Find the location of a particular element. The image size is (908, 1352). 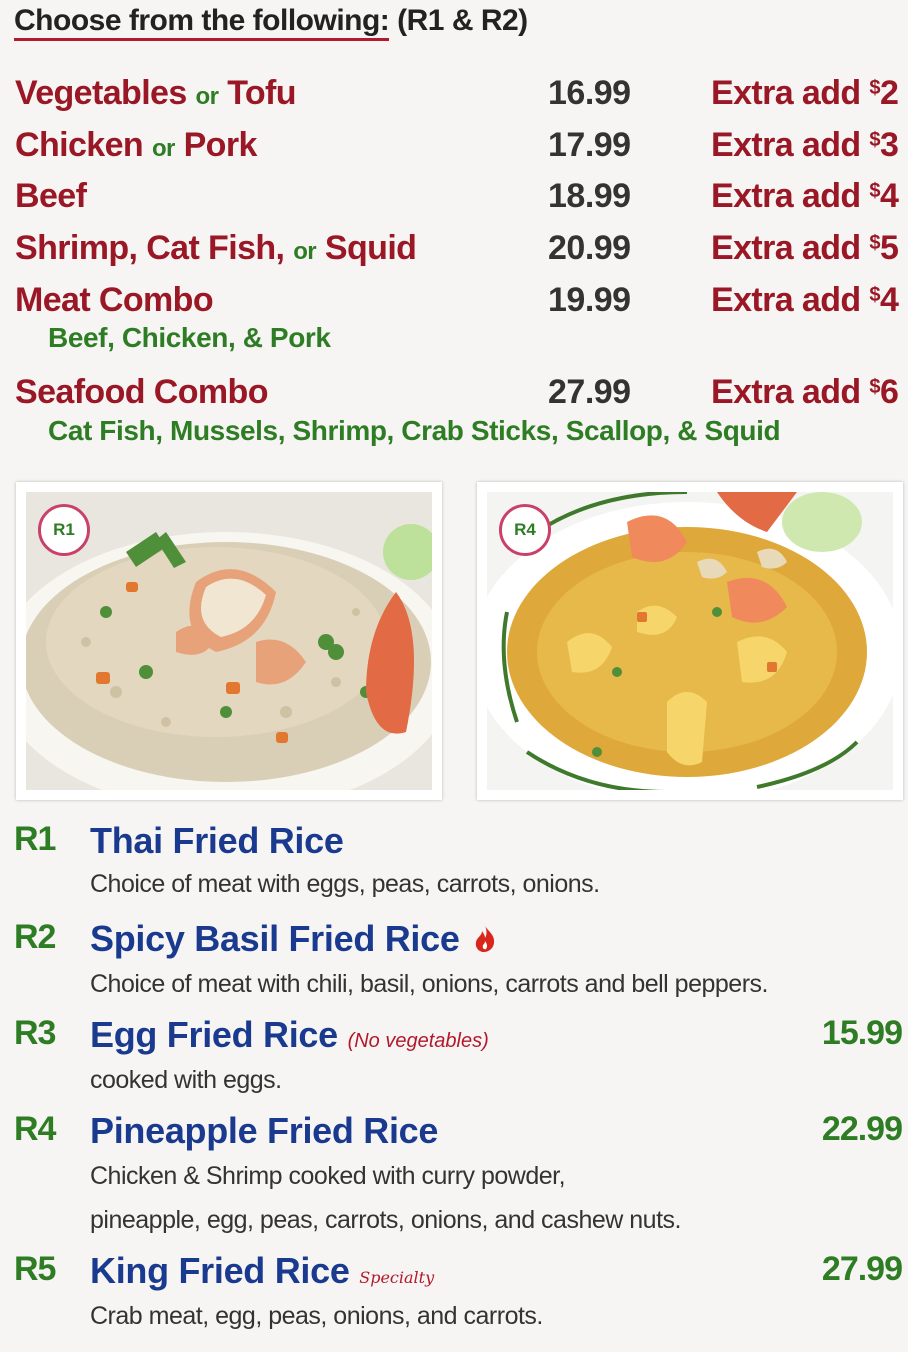

choice-main-name: Seafood Combo is located at coordinates (141, 392).